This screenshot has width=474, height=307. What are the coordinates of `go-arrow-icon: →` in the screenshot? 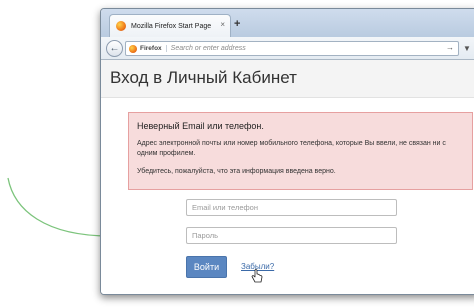 It's located at (450, 47).